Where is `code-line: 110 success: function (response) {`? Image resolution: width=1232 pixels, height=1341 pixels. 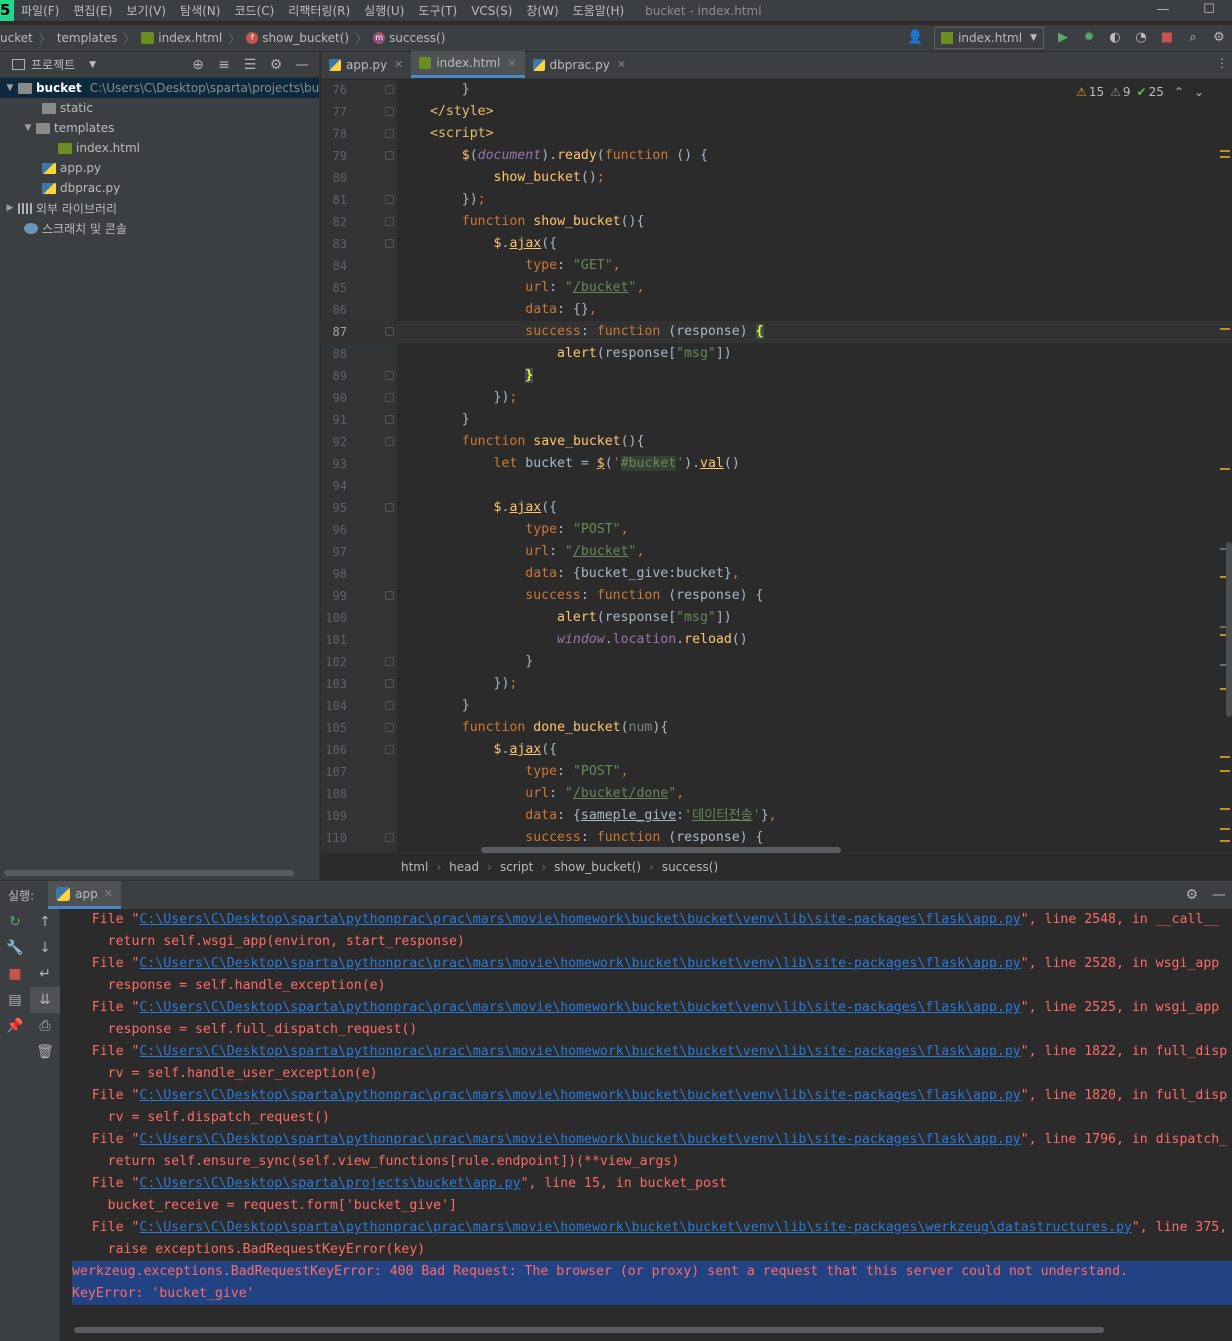 code-line: 110 success: function (response) { is located at coordinates (544, 837).